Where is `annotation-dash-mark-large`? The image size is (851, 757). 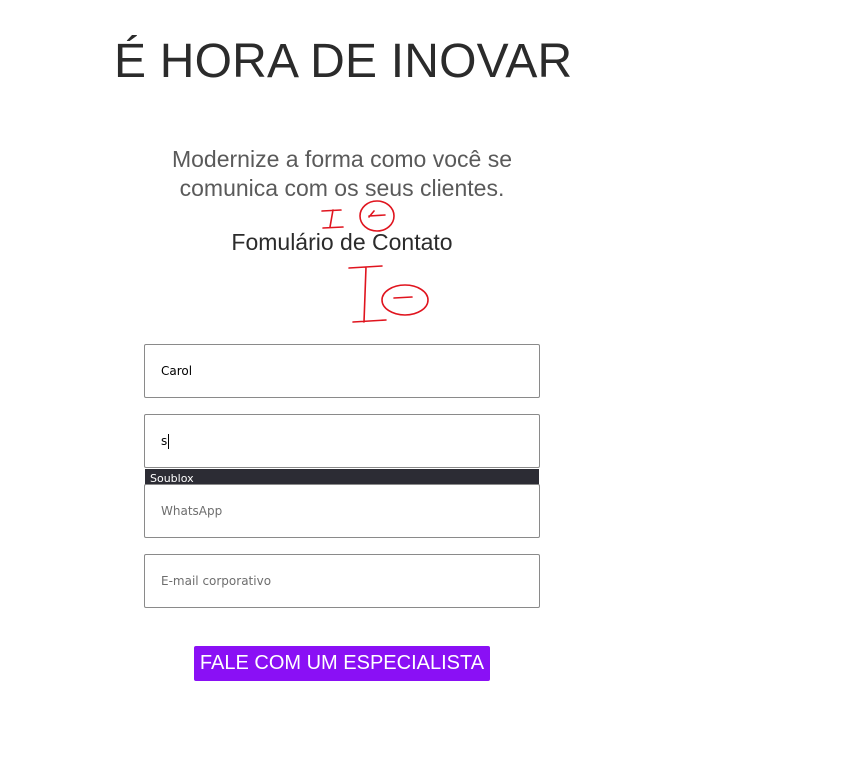 annotation-dash-mark-large is located at coordinates (403, 297).